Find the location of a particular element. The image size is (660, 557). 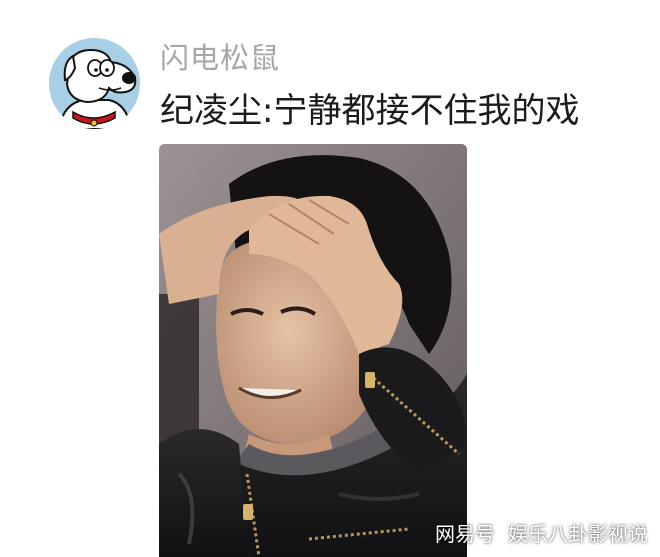

cartoon-dog-avatar-icon is located at coordinates (94, 83).